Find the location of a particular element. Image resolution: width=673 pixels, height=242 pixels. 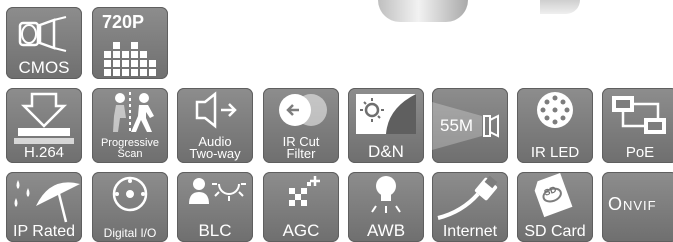

day-night-icon is located at coordinates (386, 114).